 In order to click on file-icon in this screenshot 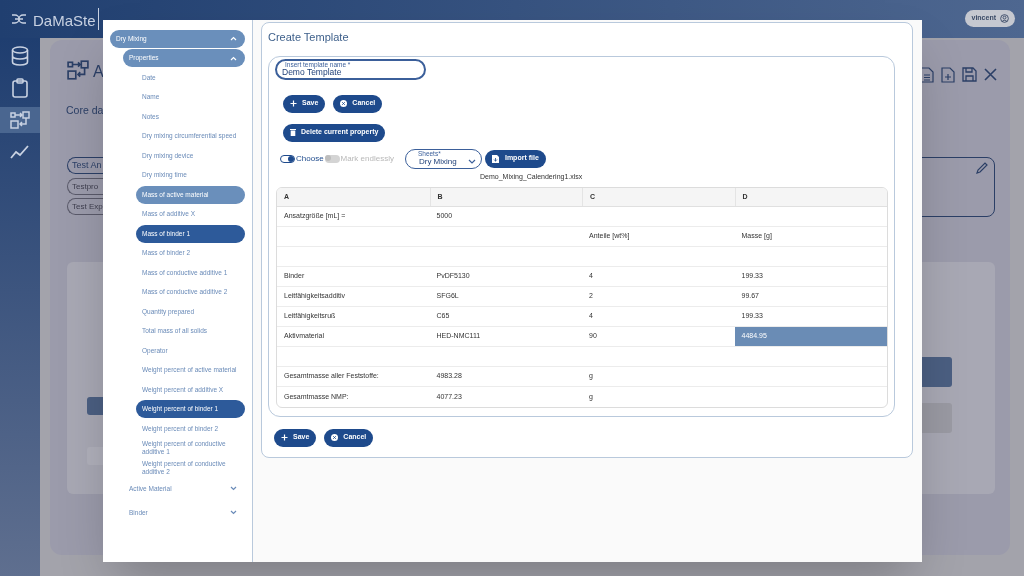, I will do `click(495, 158)`.